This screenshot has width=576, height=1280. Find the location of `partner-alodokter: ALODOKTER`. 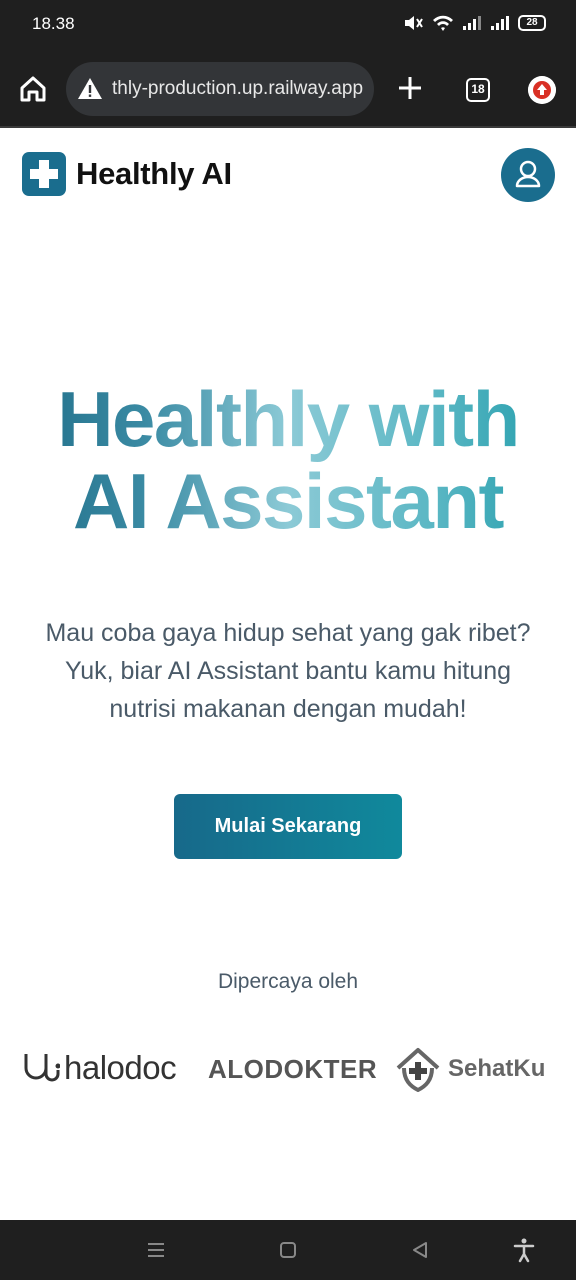

partner-alodokter: ALODOKTER is located at coordinates (293, 1069).